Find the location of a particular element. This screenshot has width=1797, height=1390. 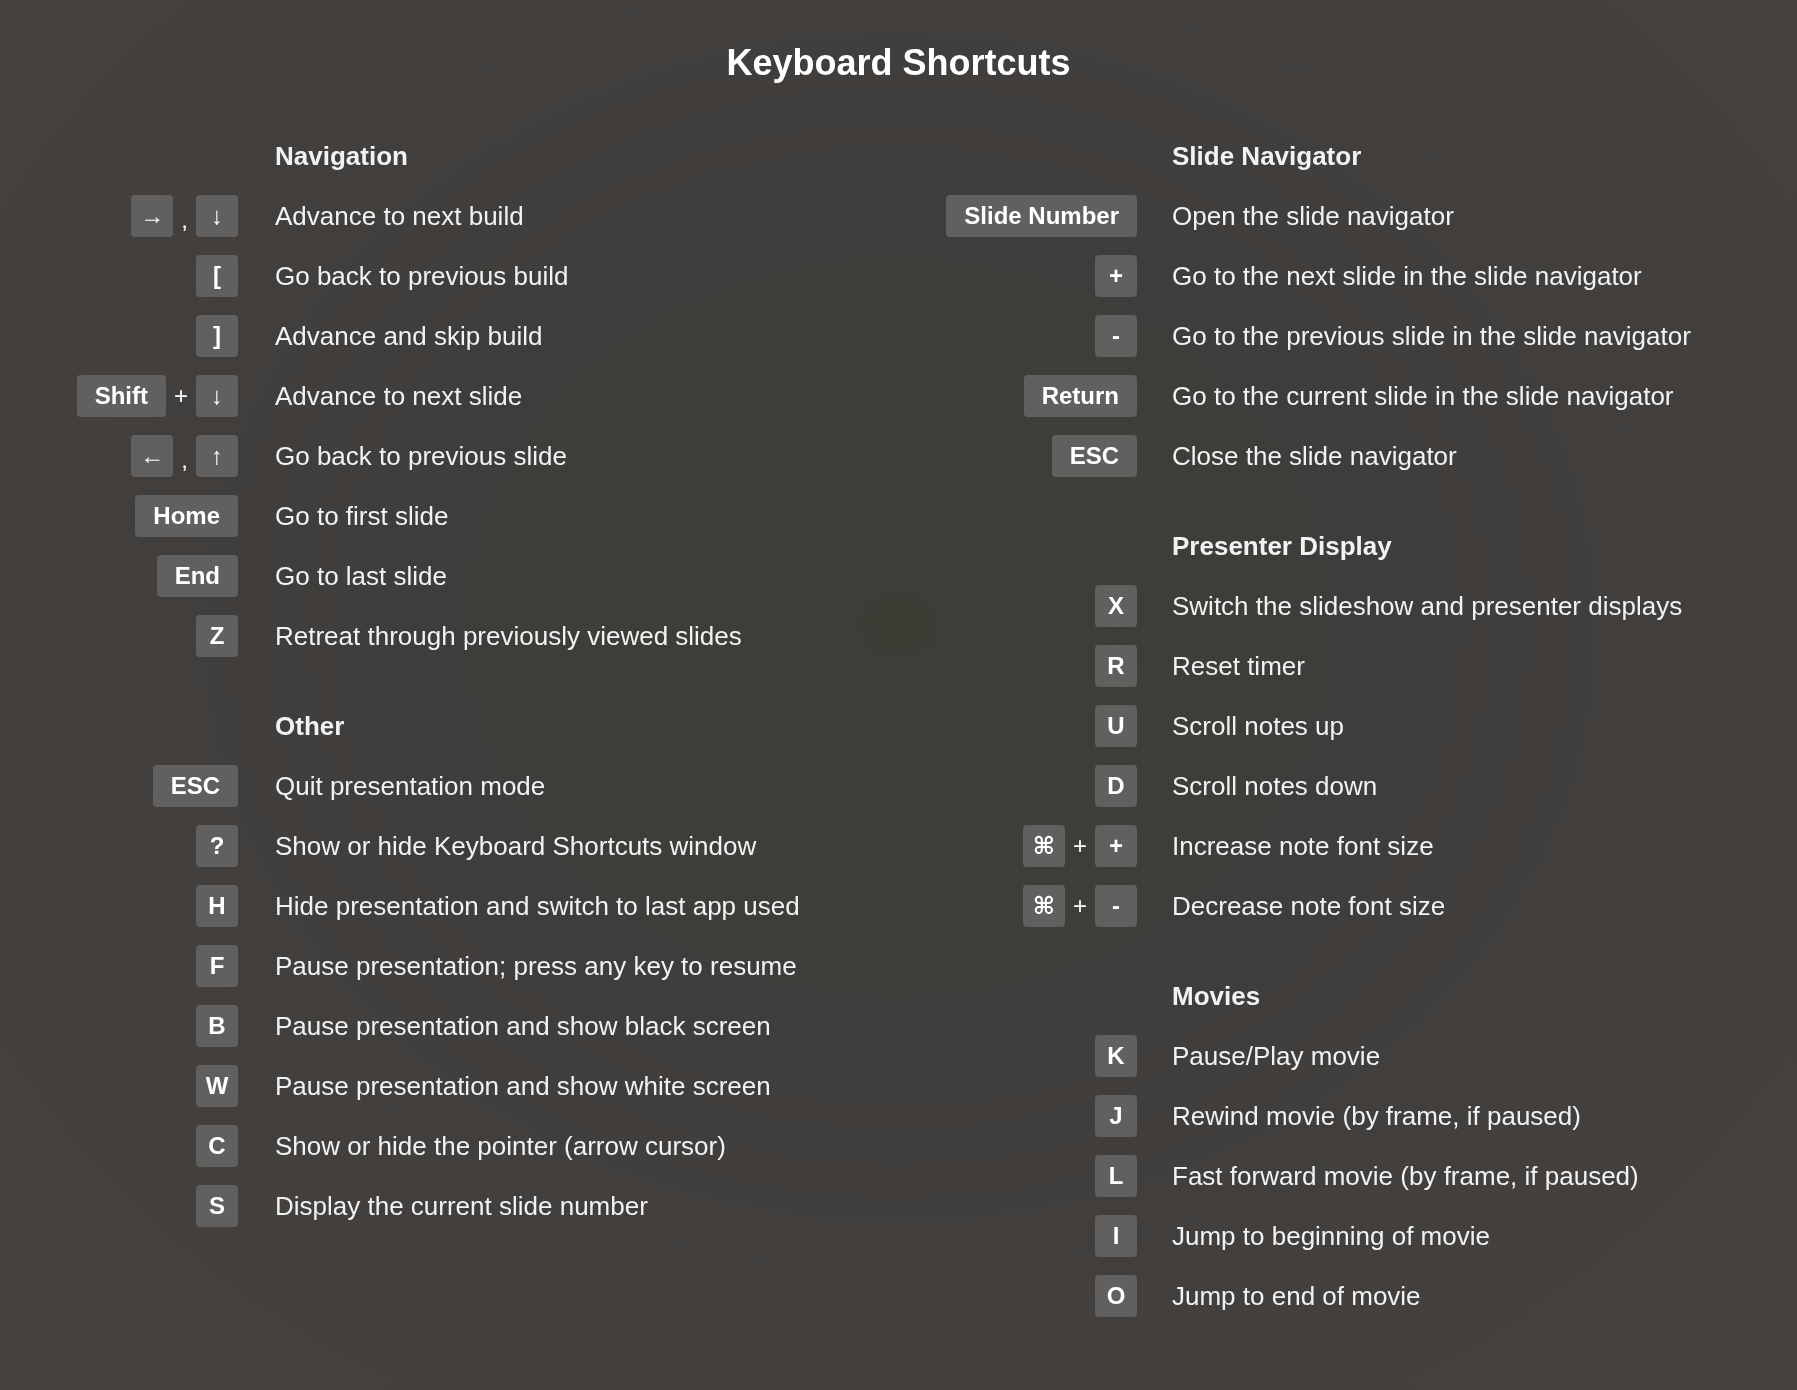

shortcut-description: Pause presentation and show white screen is located at coordinates (523, 1086).